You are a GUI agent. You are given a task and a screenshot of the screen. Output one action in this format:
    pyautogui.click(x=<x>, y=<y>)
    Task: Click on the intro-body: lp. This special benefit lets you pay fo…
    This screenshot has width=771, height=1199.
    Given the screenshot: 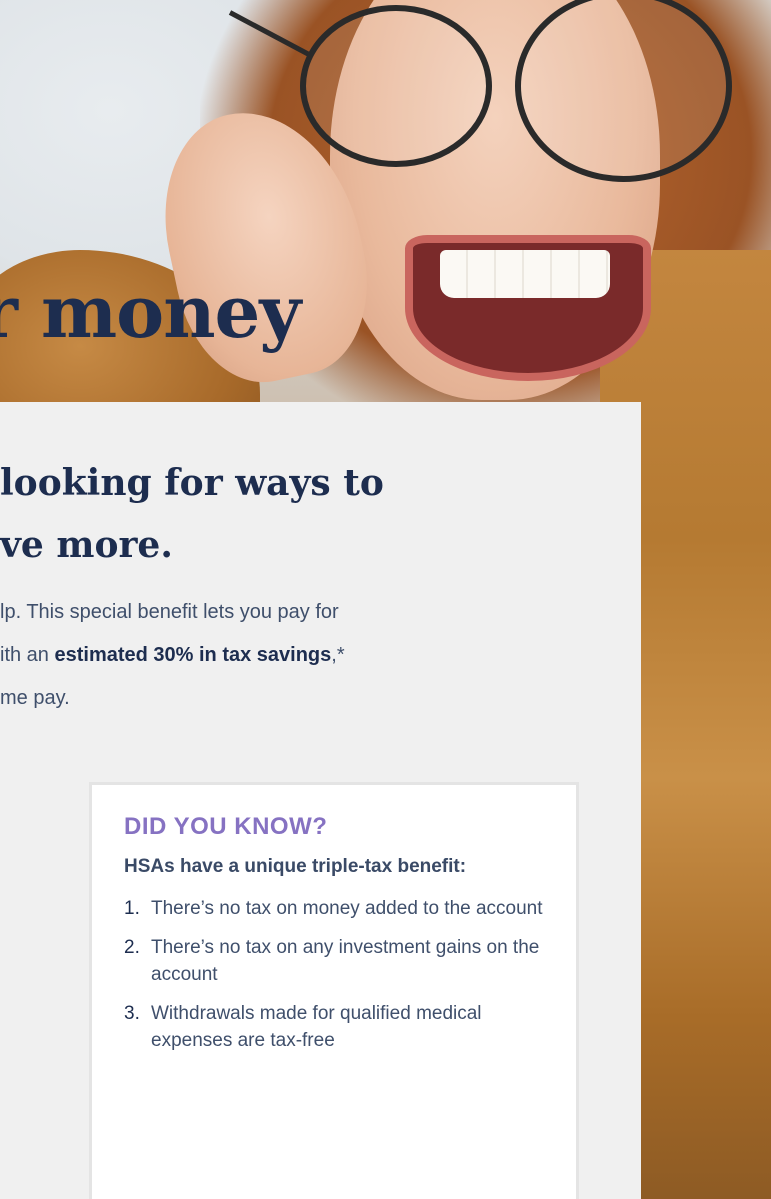 What is the action you would take?
    pyautogui.click(x=172, y=655)
    